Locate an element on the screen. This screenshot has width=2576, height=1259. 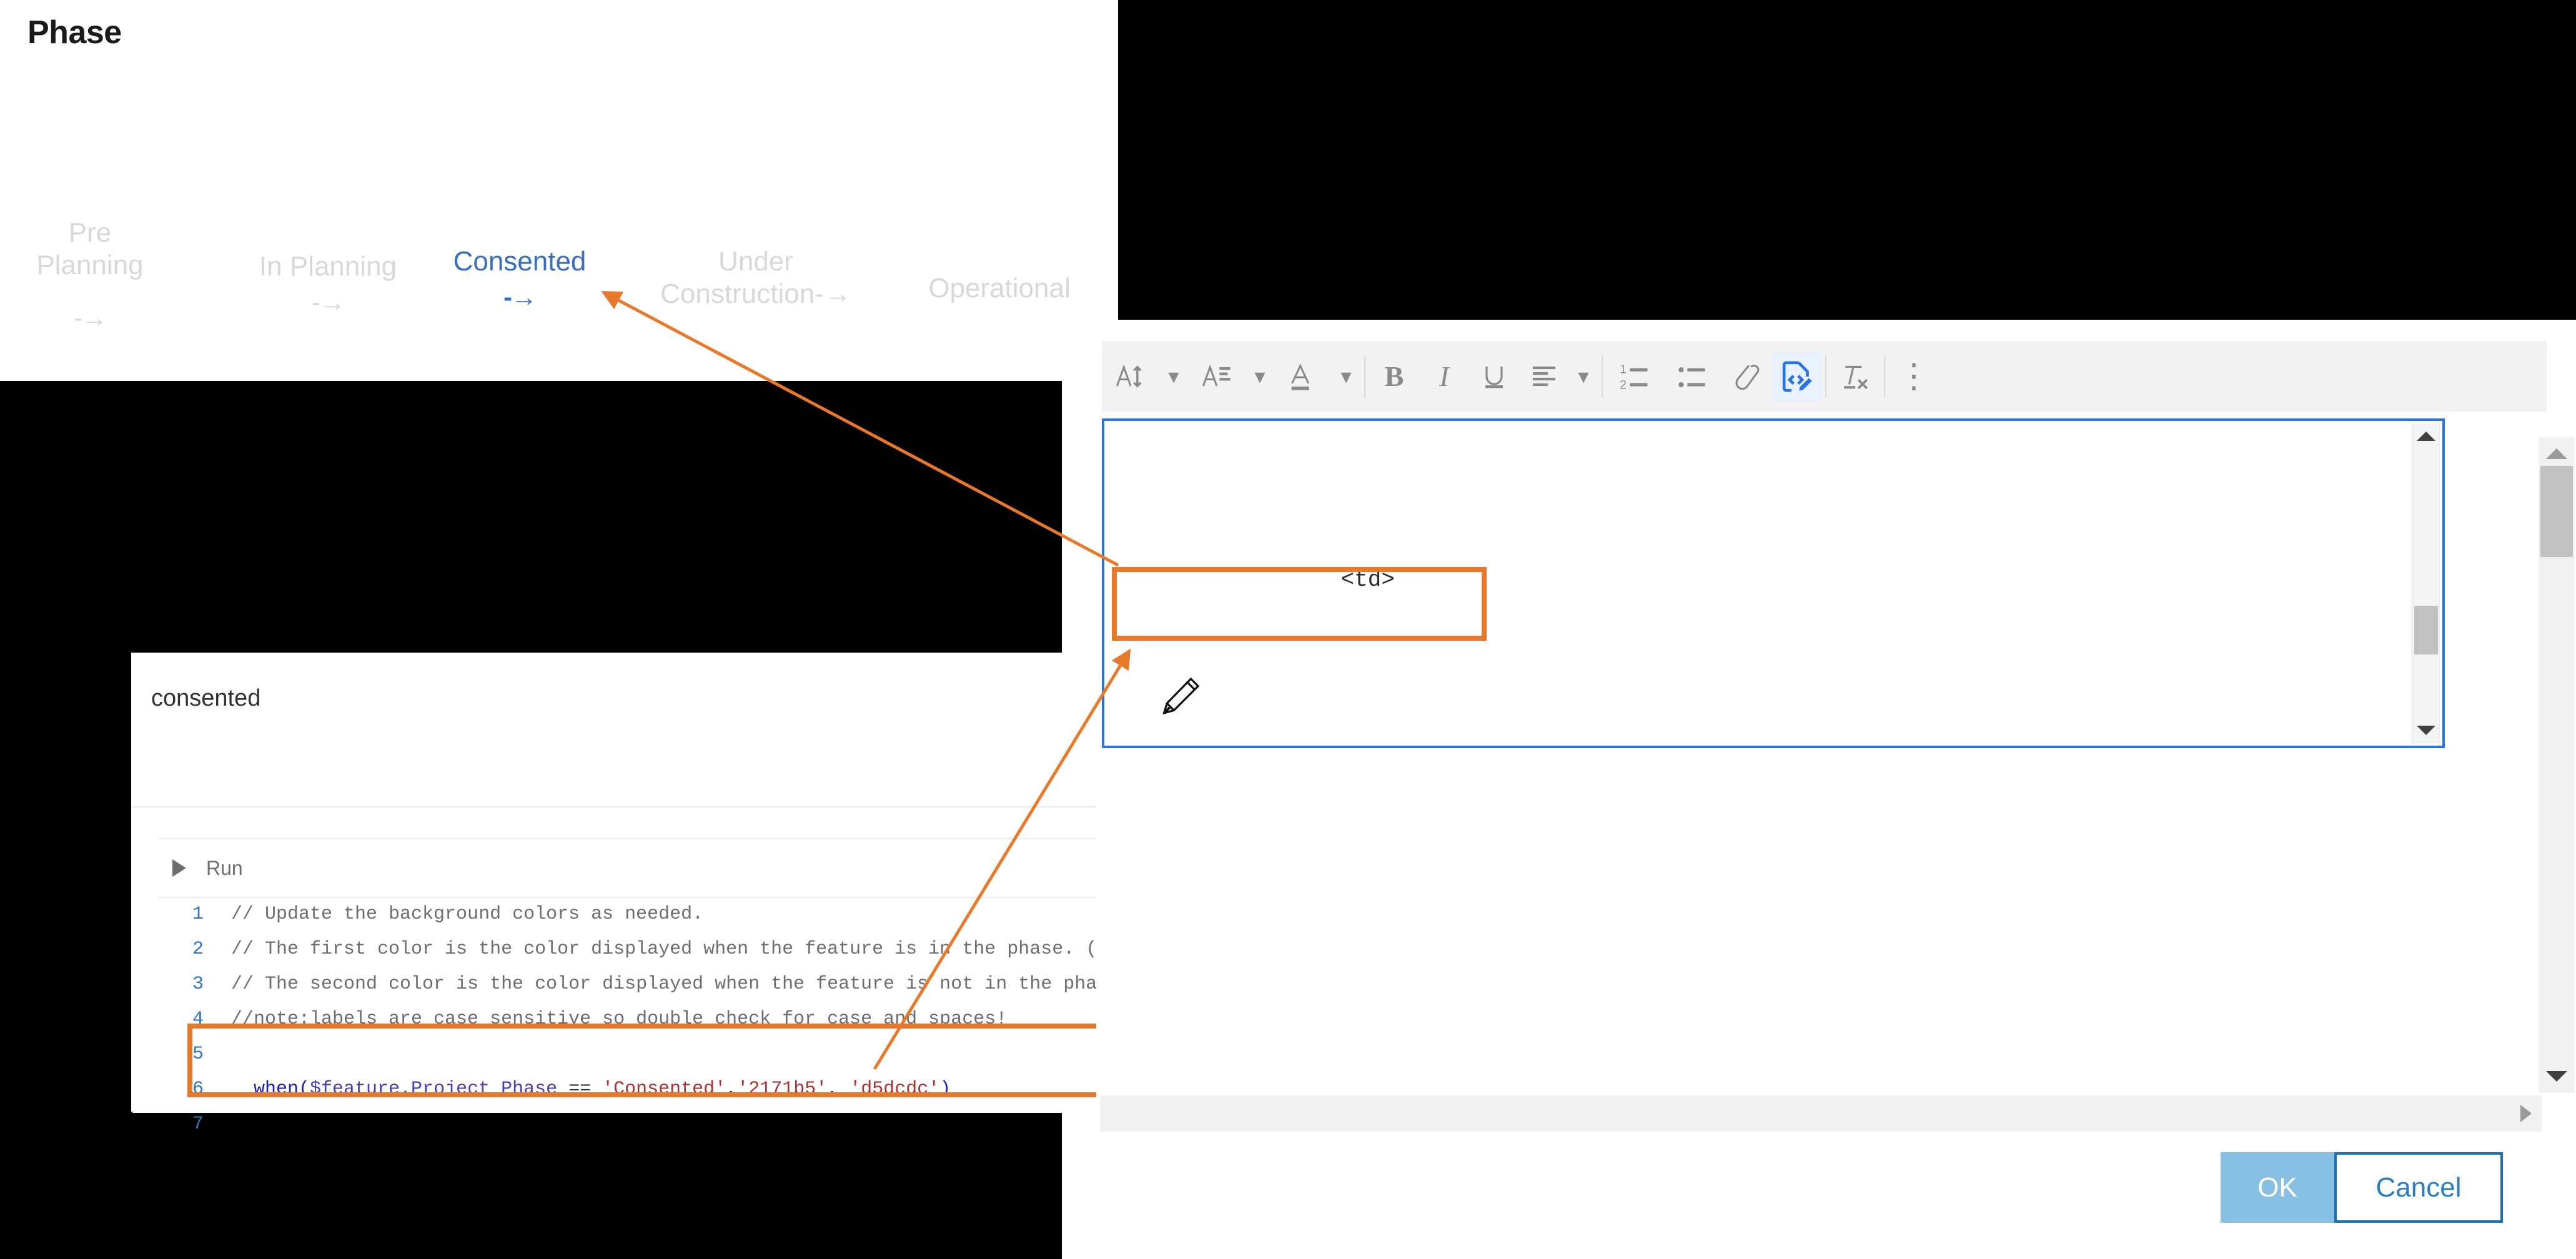
line-number: 2 is located at coordinates (198, 949).